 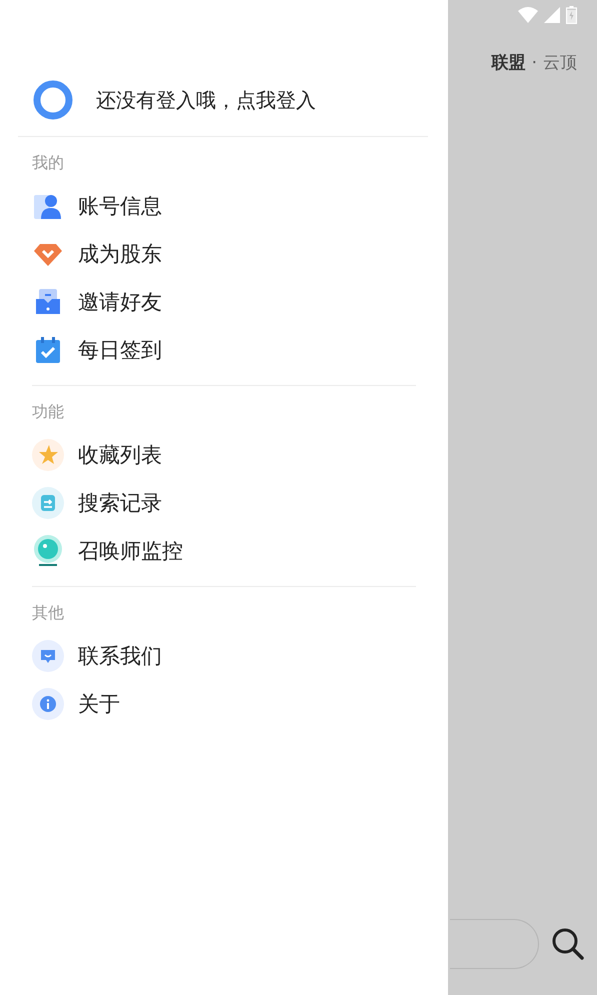 What do you see at coordinates (240, 656) in the screenshot?
I see `menu-item: 联系我们` at bounding box center [240, 656].